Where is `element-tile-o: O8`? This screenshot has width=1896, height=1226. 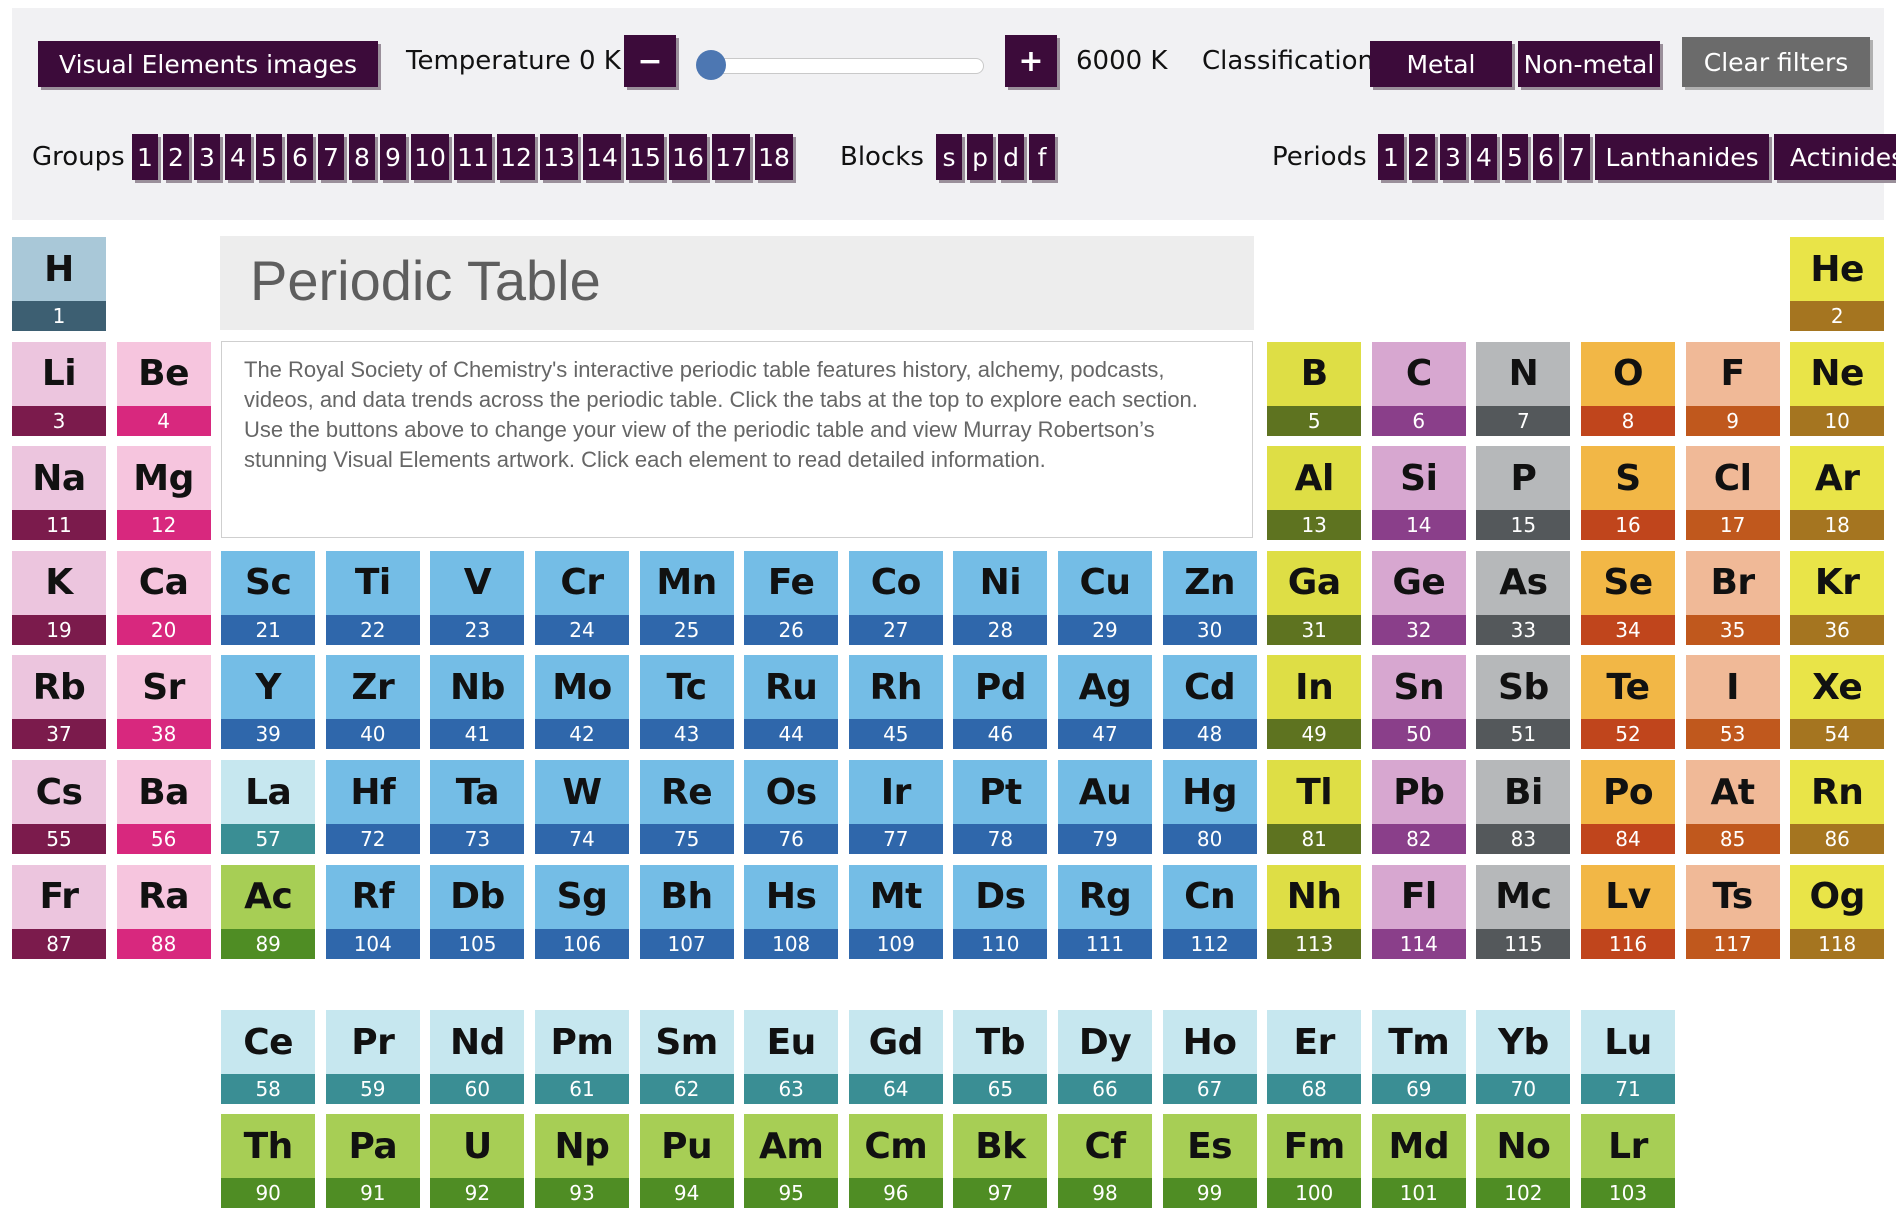
element-tile-o: O8 is located at coordinates (1628, 388).